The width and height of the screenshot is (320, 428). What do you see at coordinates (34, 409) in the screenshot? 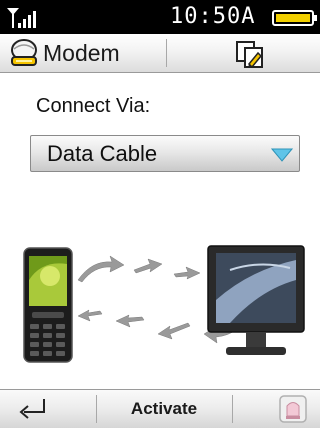
I see `back-arrow-icon` at bounding box center [34, 409].